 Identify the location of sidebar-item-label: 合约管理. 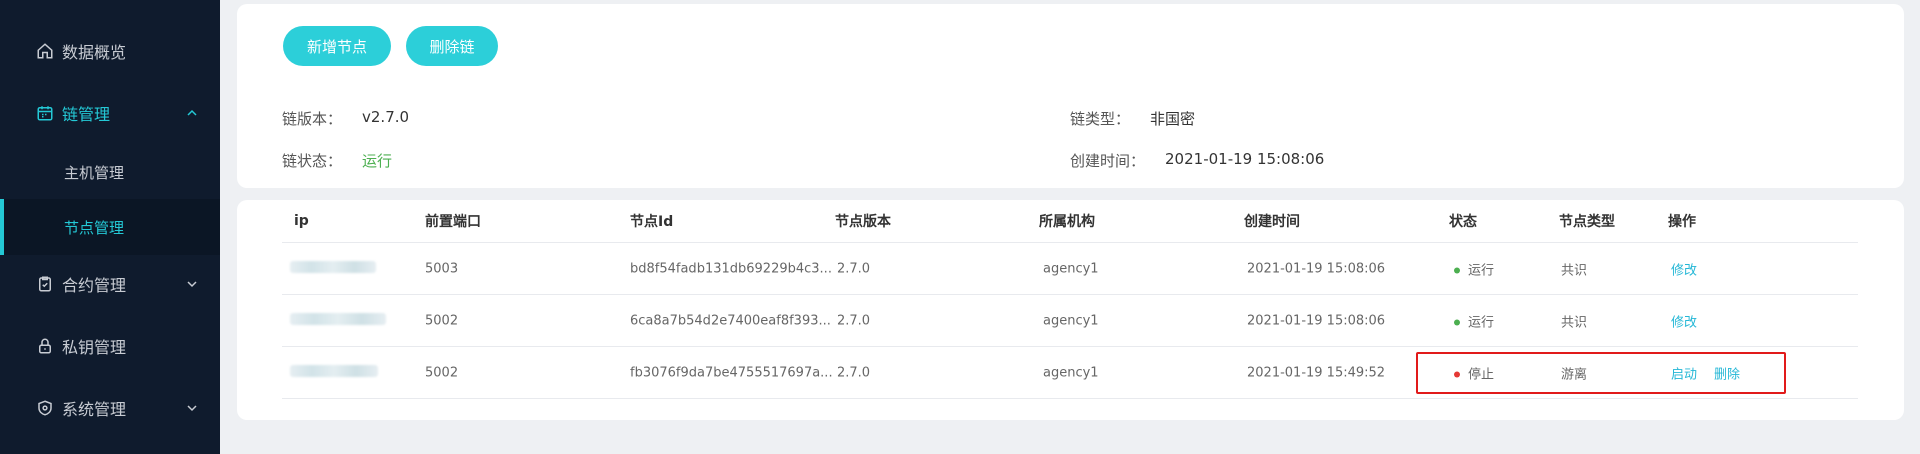
(94, 285).